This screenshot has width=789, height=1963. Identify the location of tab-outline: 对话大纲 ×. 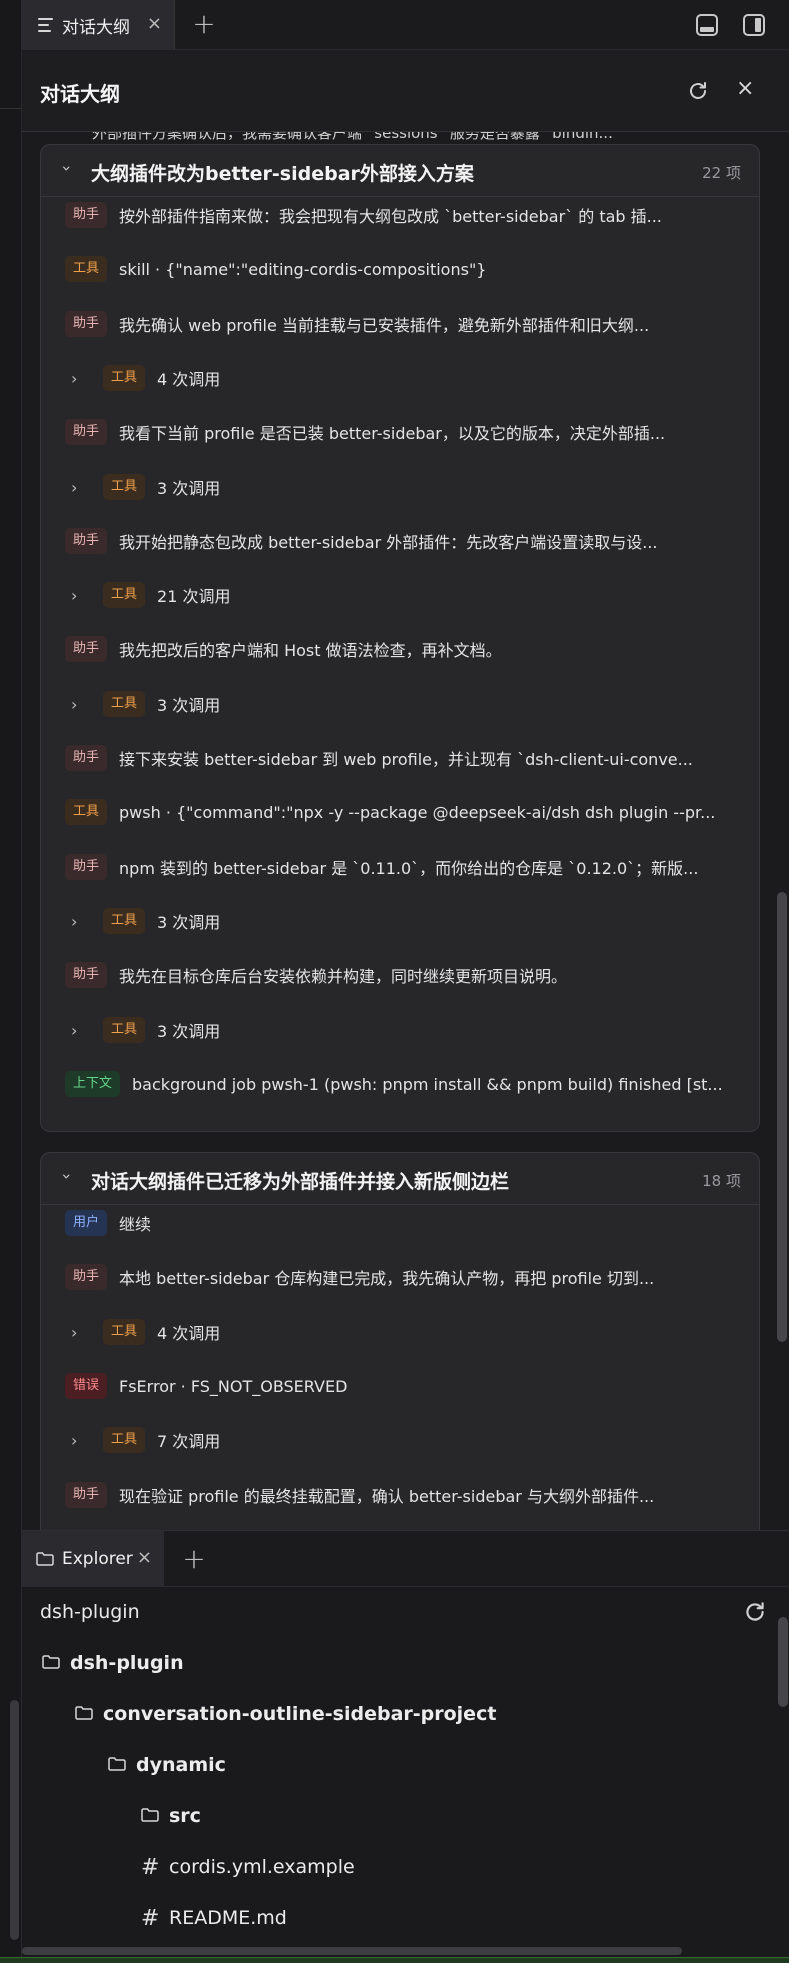
(98, 25).